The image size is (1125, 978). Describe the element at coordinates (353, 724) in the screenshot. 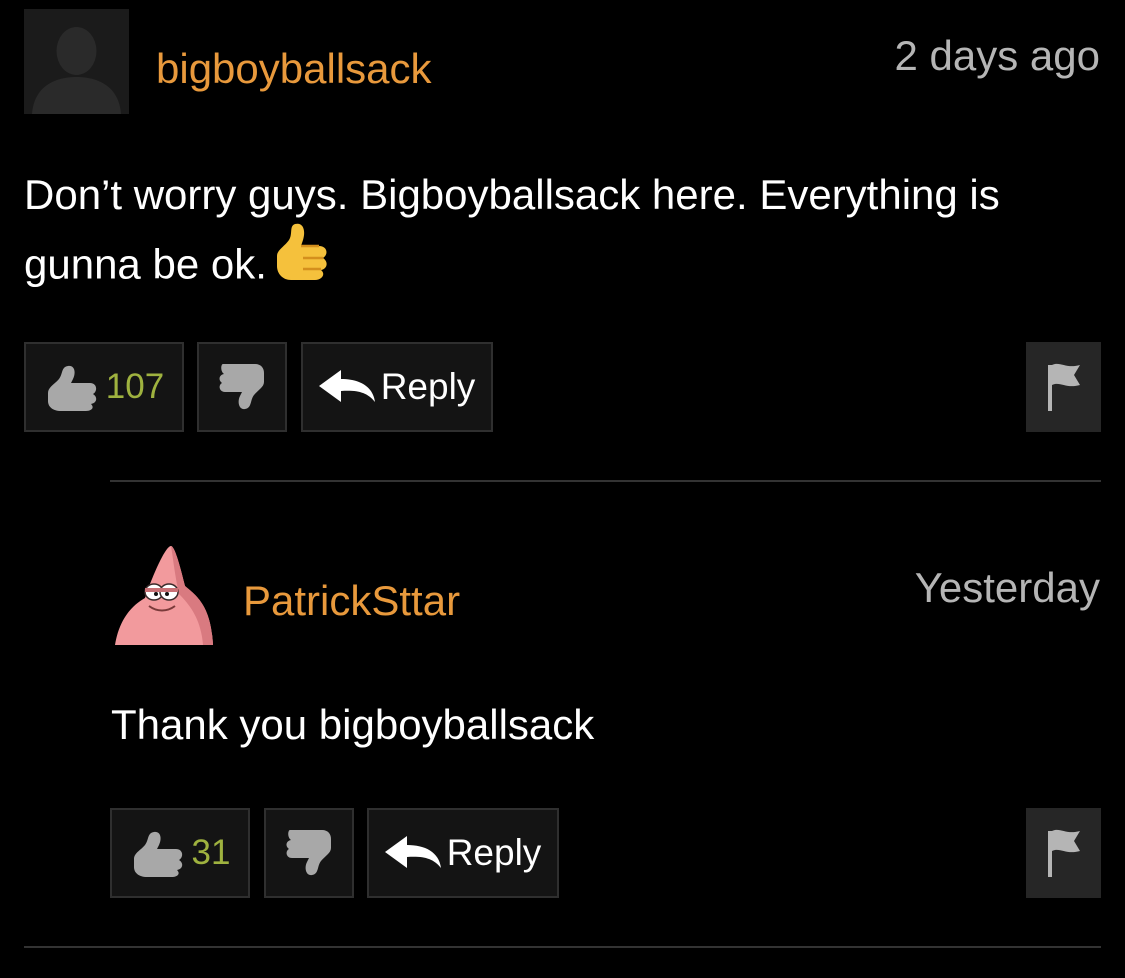

I see `comment-body: Thank you bigboyballsack` at that location.